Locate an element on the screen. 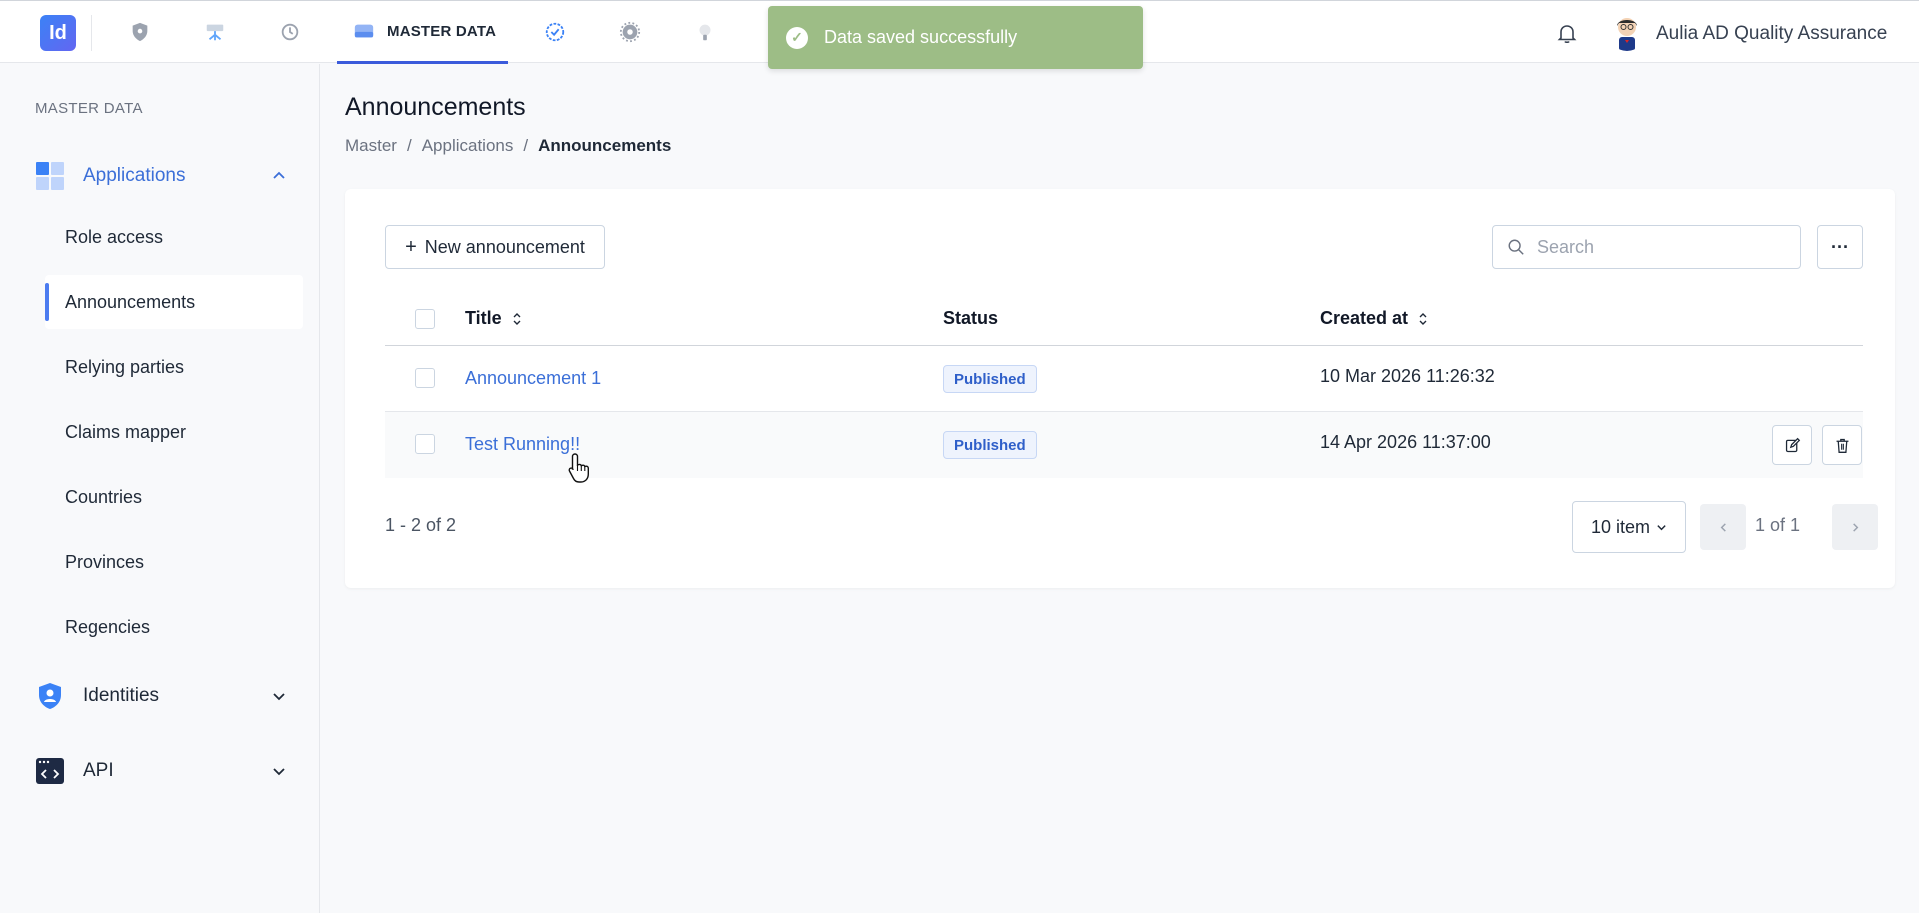  user-name: Aulia AD Quality Assurance is located at coordinates (1771, 34).